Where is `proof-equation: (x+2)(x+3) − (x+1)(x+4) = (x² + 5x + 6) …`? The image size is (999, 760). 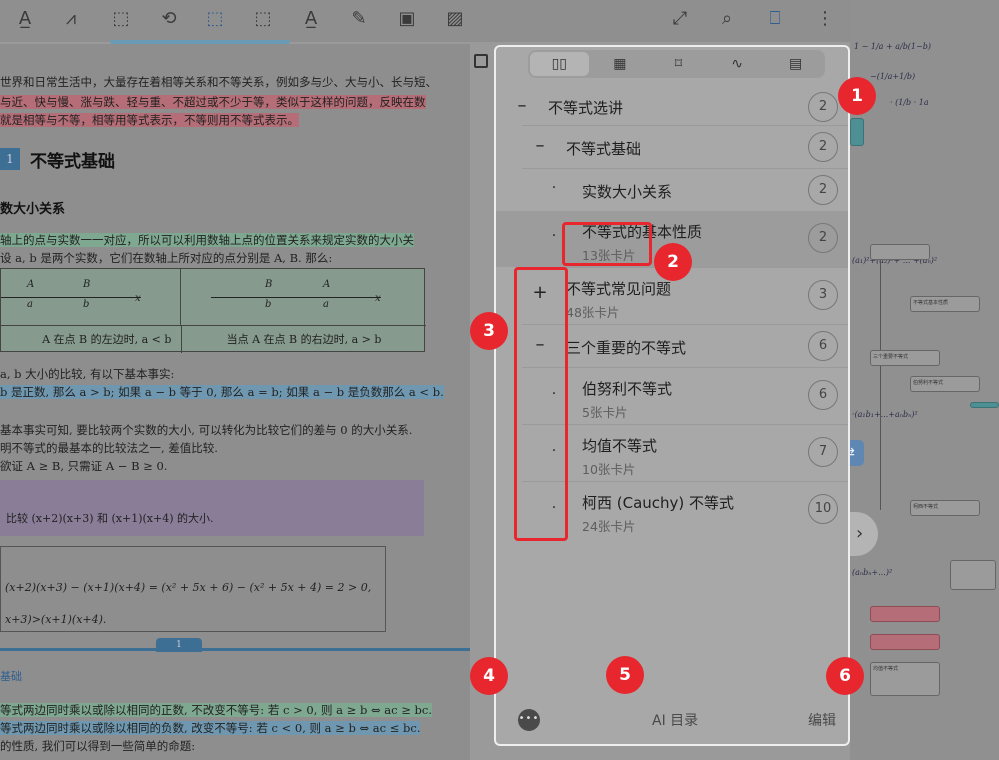 proof-equation: (x+2)(x+3) − (x+1)(x+4) = (x² + 5x + 6) … is located at coordinates (188, 587).